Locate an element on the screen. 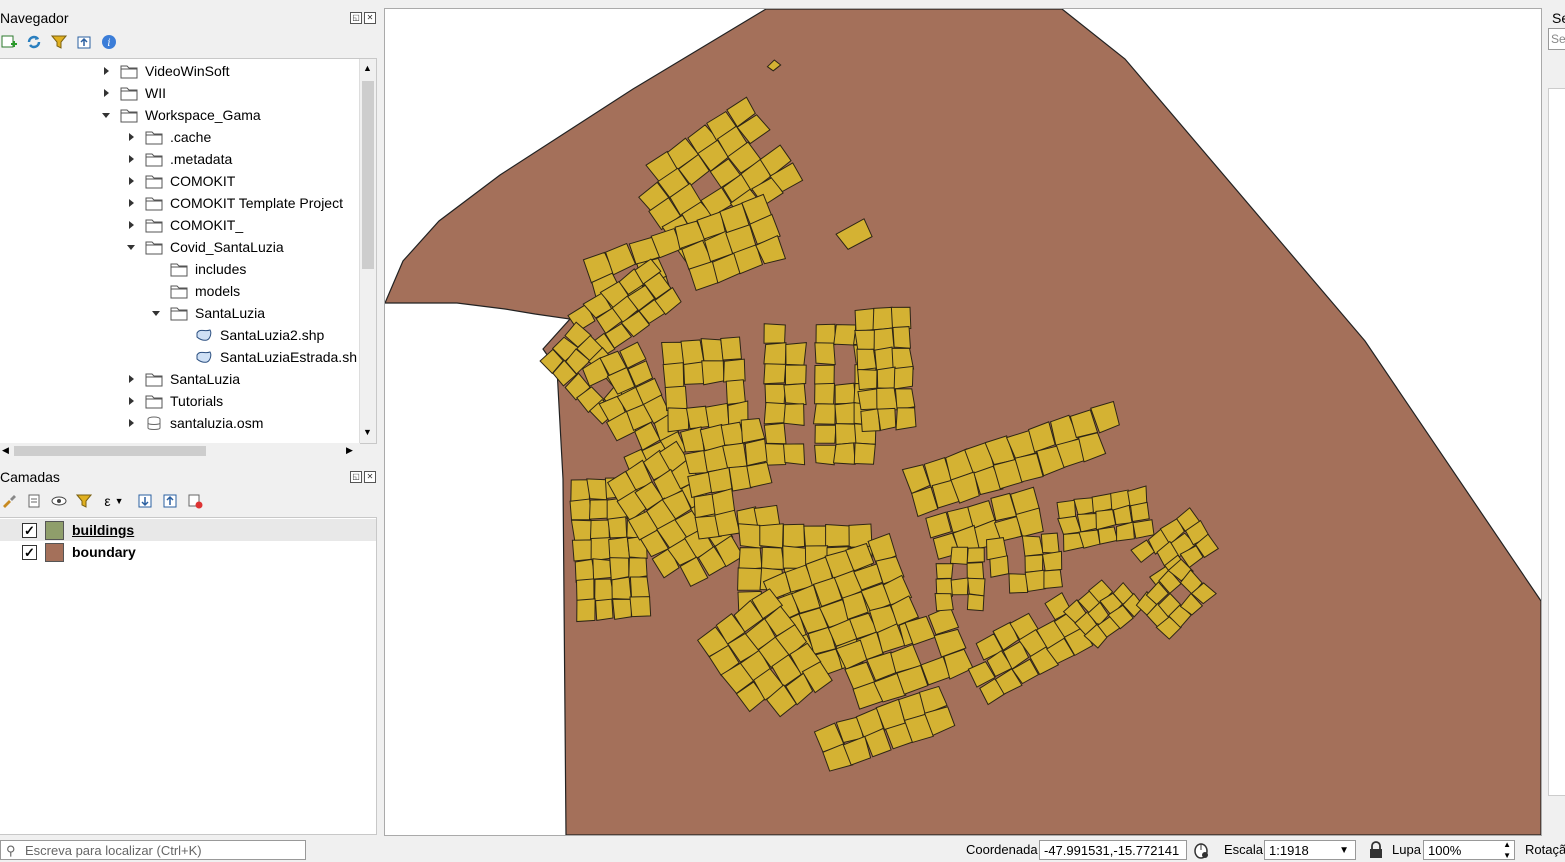 This screenshot has width=1565, height=862. remove-layer-icon is located at coordinates (194, 500).